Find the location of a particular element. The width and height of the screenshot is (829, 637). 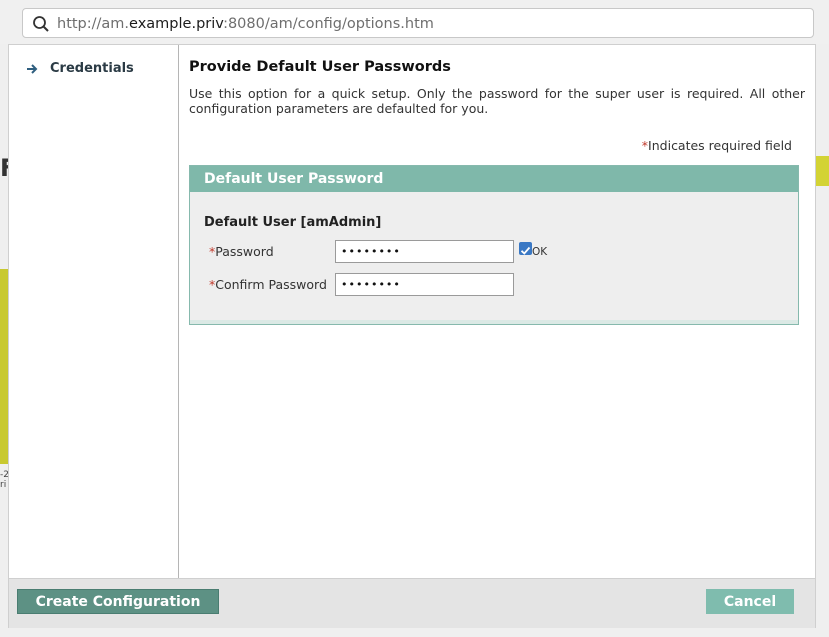

panel-header: Default User Password is located at coordinates (494, 179).